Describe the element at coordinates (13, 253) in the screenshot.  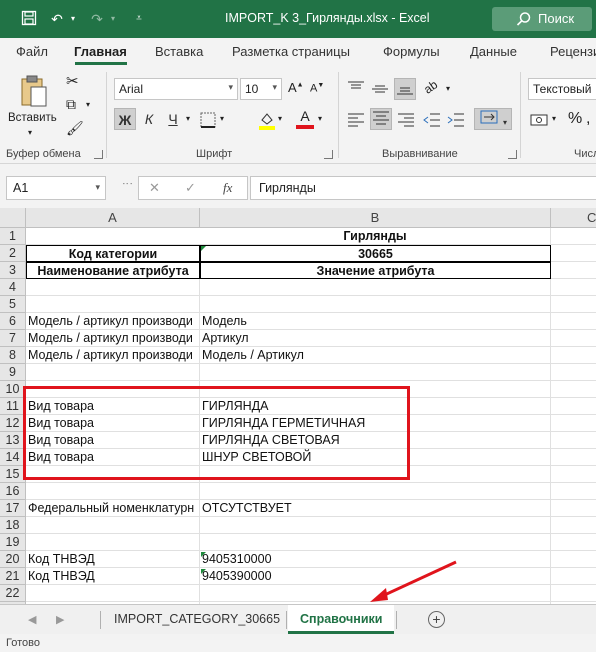
I see `row-header: 2` at that location.